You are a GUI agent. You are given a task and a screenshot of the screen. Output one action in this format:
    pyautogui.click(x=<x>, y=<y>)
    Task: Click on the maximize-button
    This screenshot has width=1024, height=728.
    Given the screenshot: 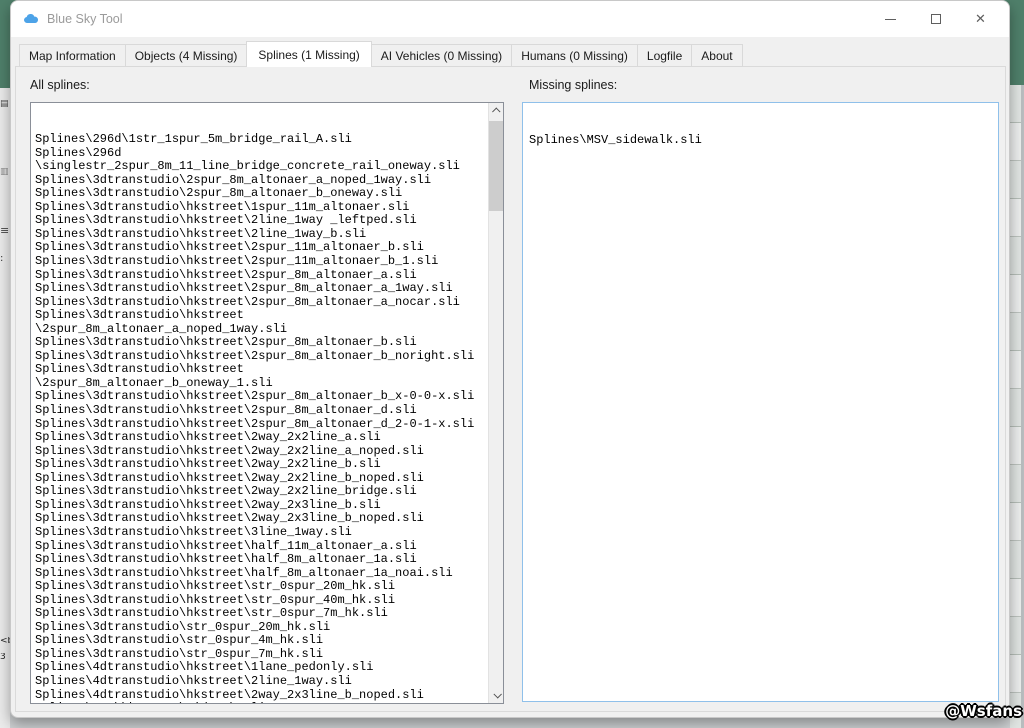 What is the action you would take?
    pyautogui.click(x=935, y=19)
    